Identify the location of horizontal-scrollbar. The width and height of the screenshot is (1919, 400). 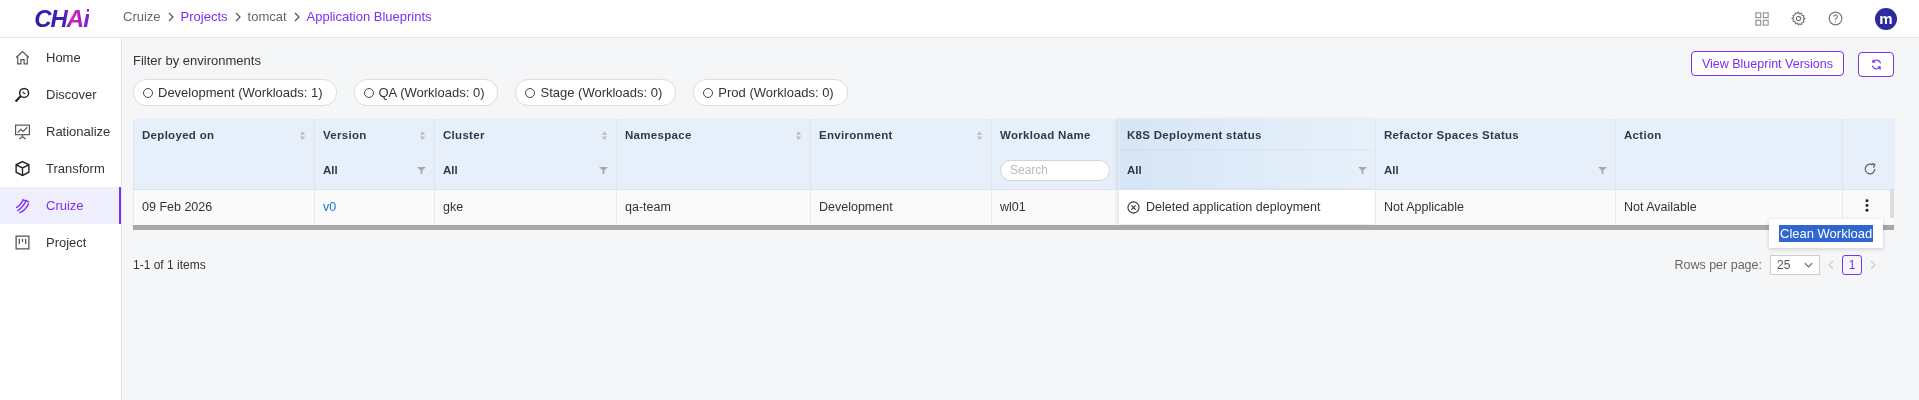
(1013, 227).